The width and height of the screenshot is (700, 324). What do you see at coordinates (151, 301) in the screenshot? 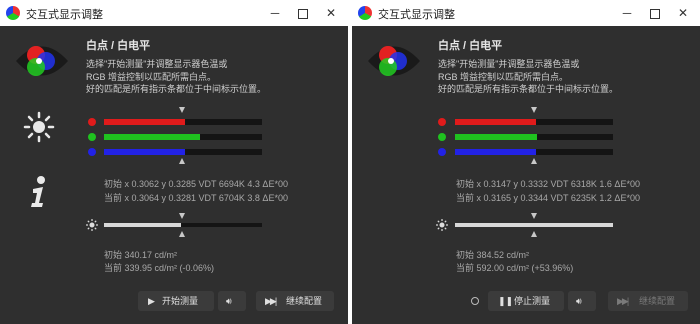
I see `play-icon: ▶` at bounding box center [151, 301].